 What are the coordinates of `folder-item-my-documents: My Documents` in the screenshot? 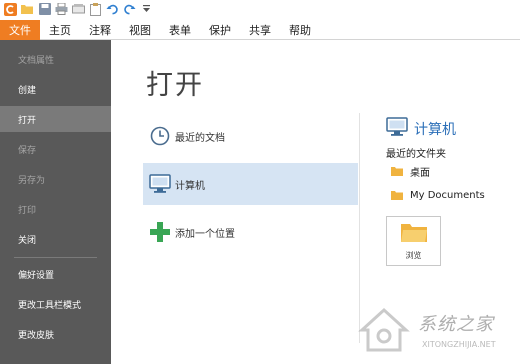 It's located at (438, 195).